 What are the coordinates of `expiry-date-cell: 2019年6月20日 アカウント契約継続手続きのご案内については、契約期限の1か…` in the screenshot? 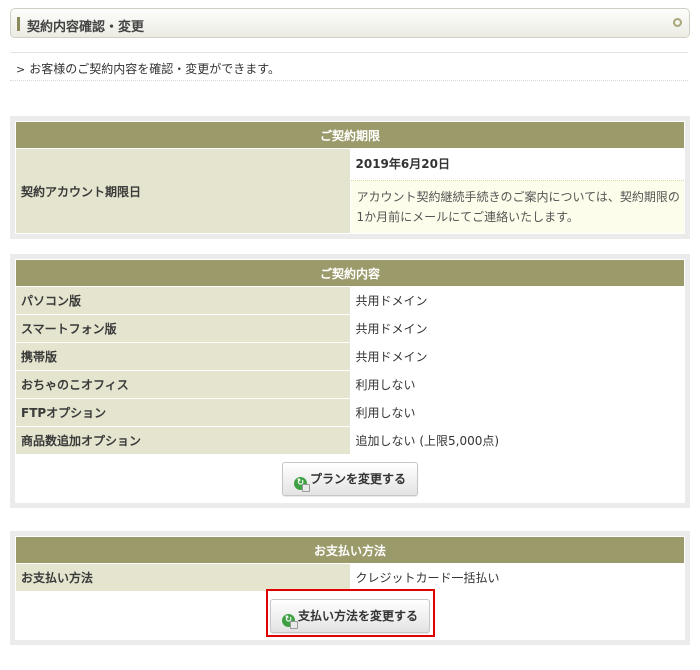 It's located at (517, 191).